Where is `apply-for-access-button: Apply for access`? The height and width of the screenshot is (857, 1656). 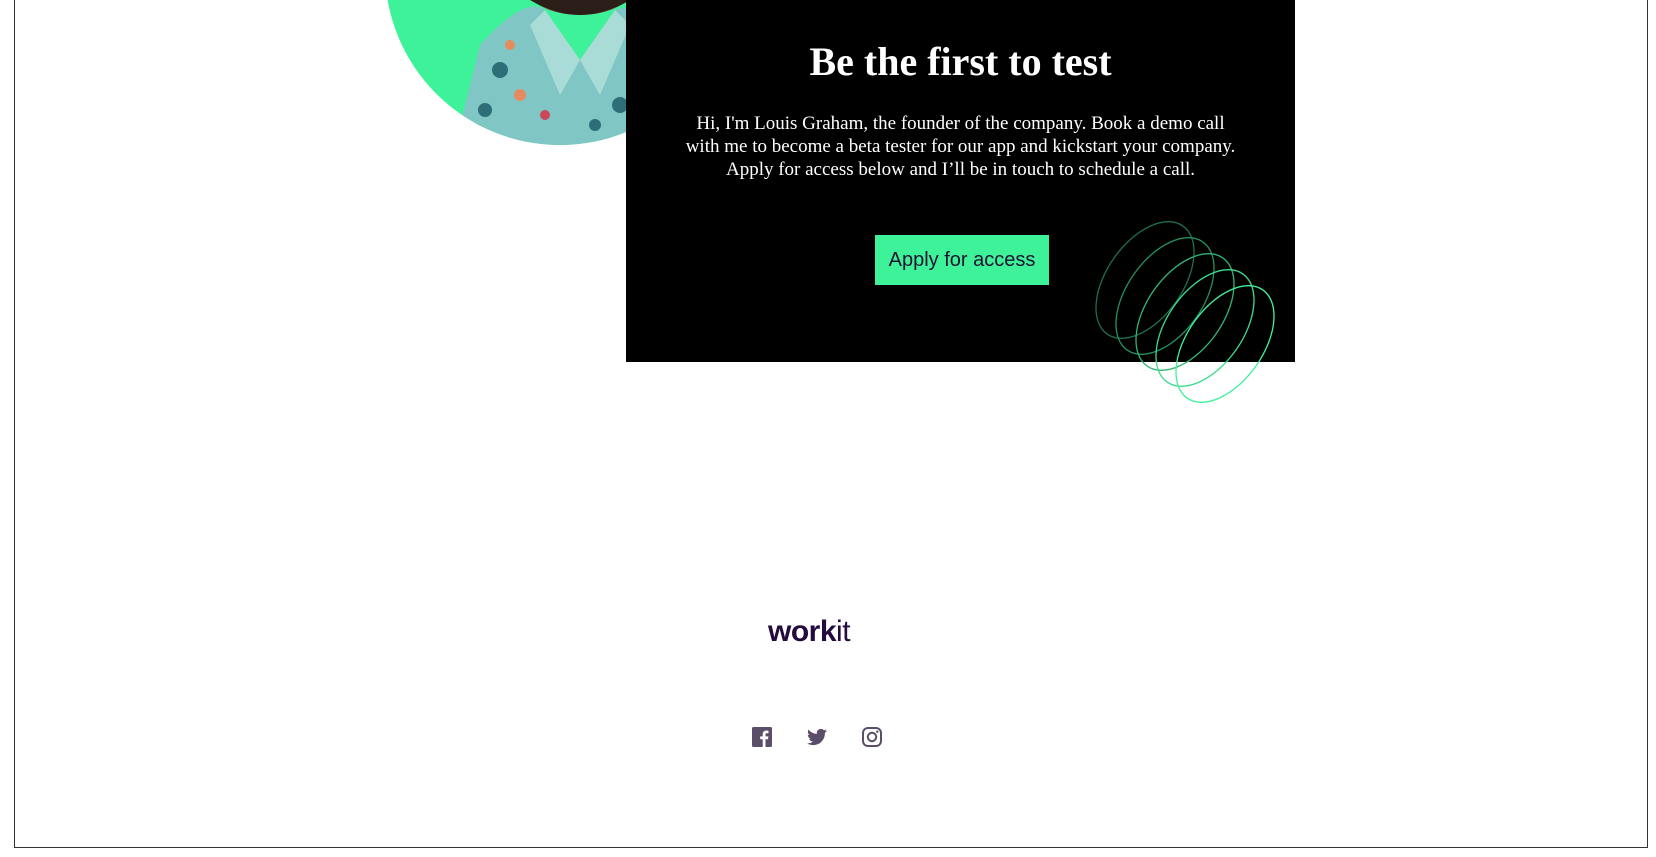
apply-for-access-button: Apply for access is located at coordinates (962, 260).